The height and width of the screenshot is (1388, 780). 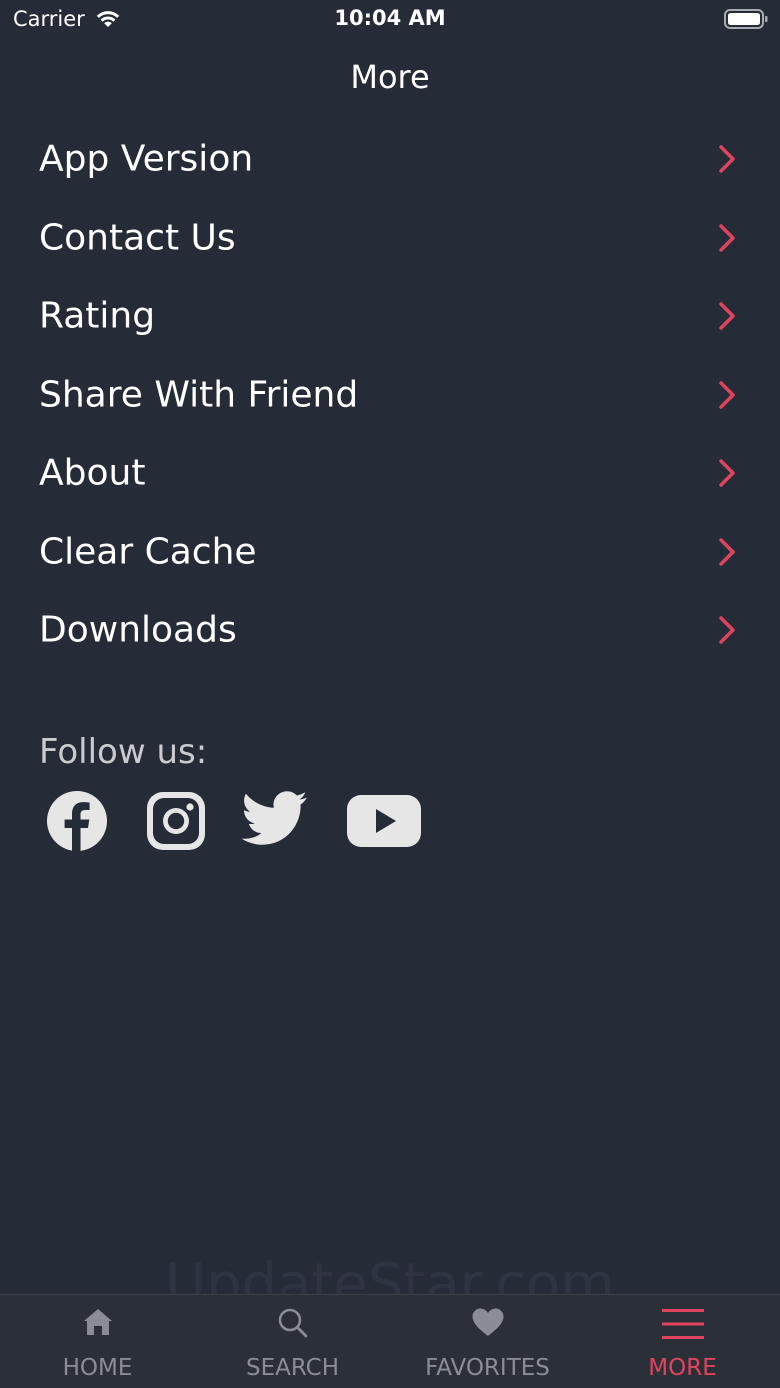 I want to click on tab-label: FAVORITES, so click(x=487, y=1368).